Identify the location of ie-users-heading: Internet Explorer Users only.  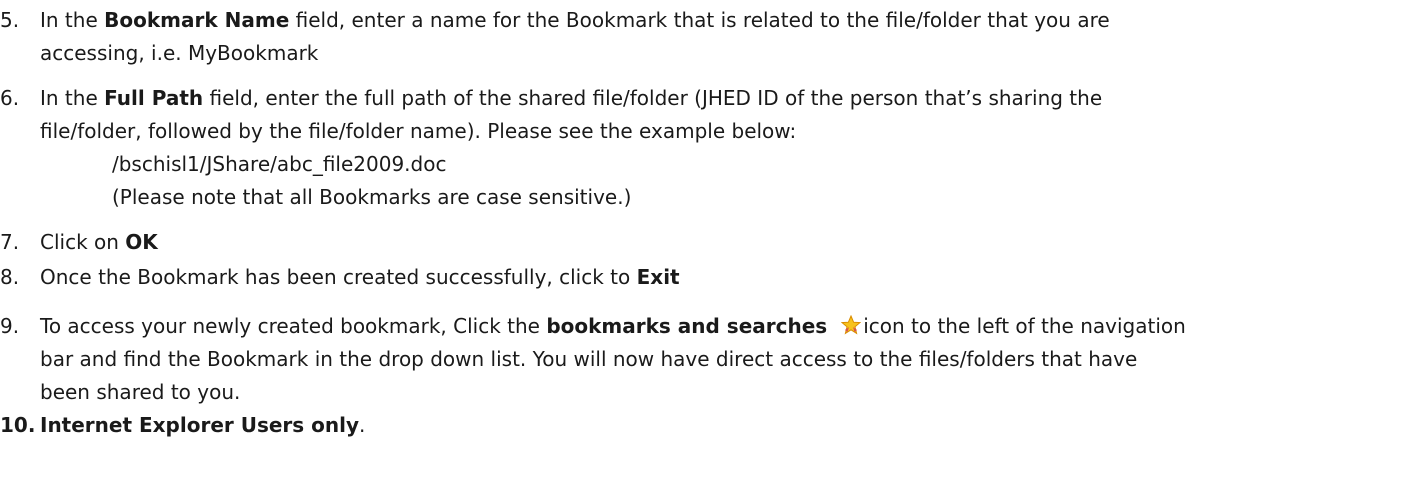
(200, 425).